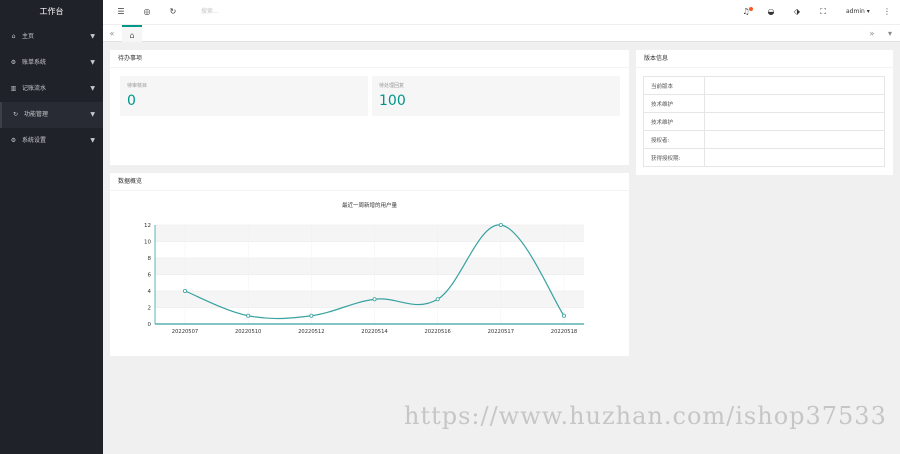 The height and width of the screenshot is (454, 900). Describe the element at coordinates (564, 332) in the screenshot. I see `x-tick-label: 20220518` at that location.